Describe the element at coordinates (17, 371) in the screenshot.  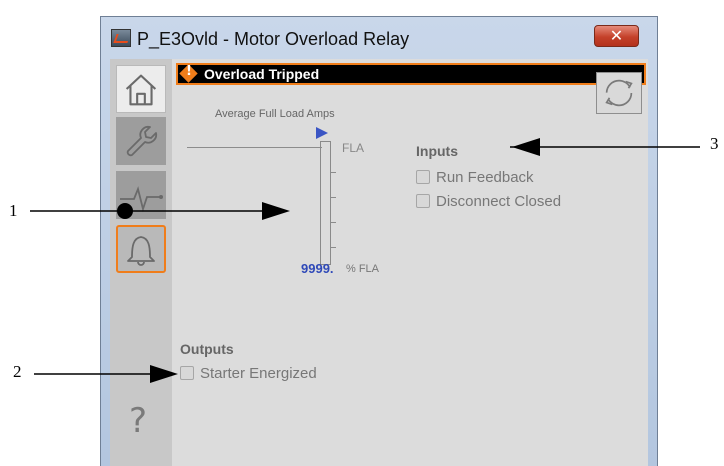
I see `callout-number-2: 2` at that location.